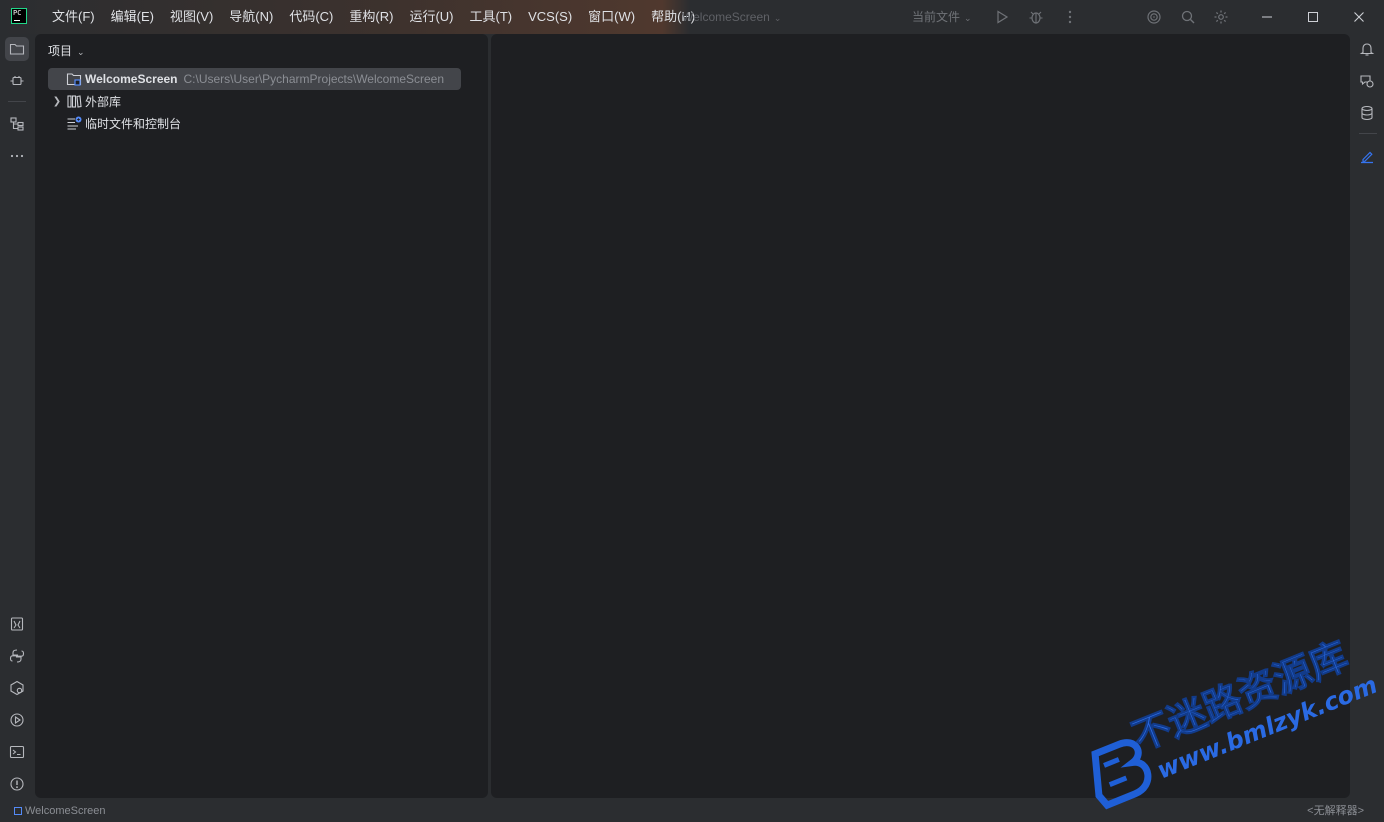 The width and height of the screenshot is (1384, 822). Describe the element at coordinates (1036, 17) in the screenshot. I see `debug-icon` at that location.